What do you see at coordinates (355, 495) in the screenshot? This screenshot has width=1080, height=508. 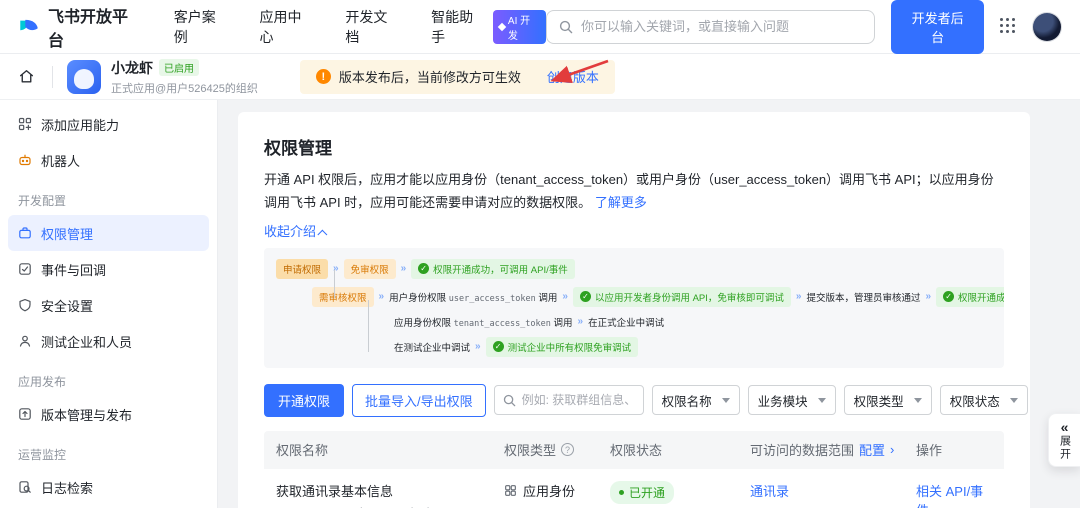 I see `cell-permission-name: 获取通讯录基本信息 contact:contact.base:readonly` at bounding box center [355, 495].